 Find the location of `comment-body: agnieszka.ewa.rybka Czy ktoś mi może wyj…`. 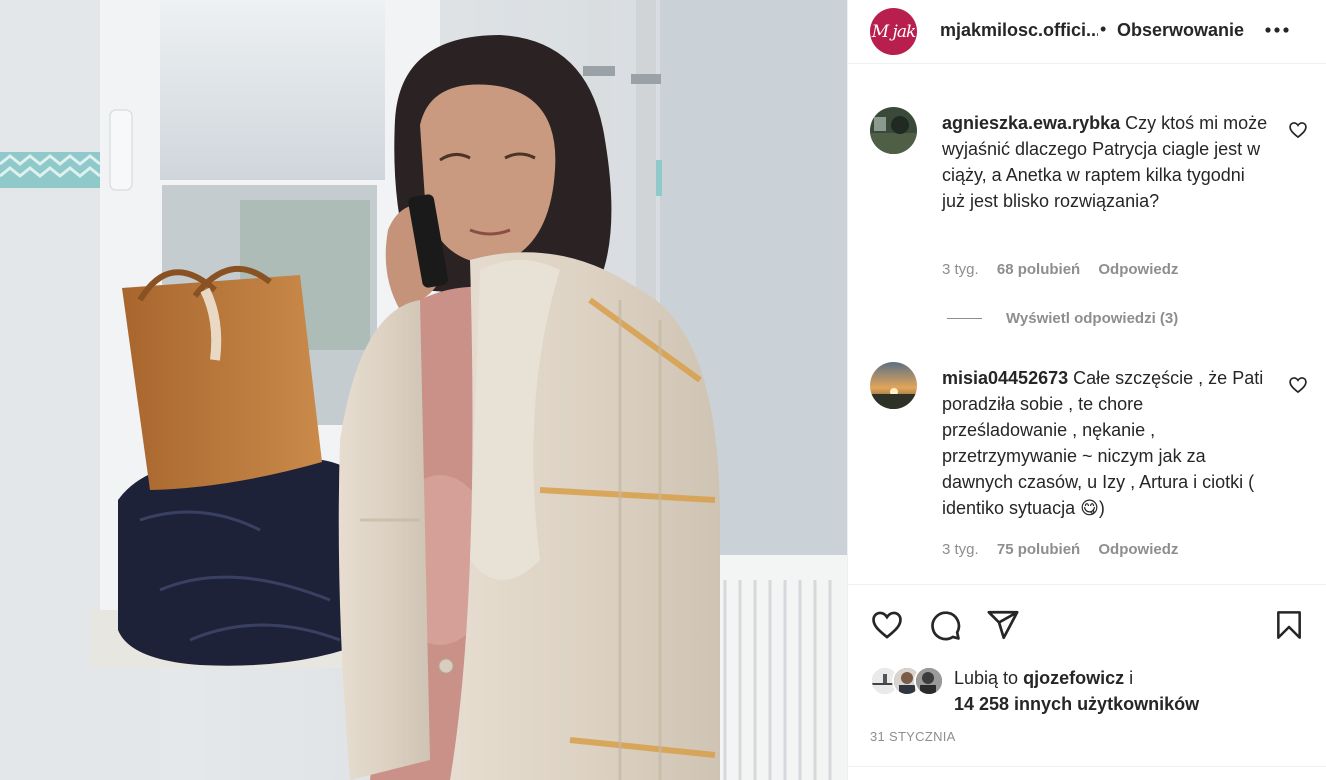

comment-body: agnieszka.ewa.rybka Czy ktoś mi może wyj… is located at coordinates (1107, 162).